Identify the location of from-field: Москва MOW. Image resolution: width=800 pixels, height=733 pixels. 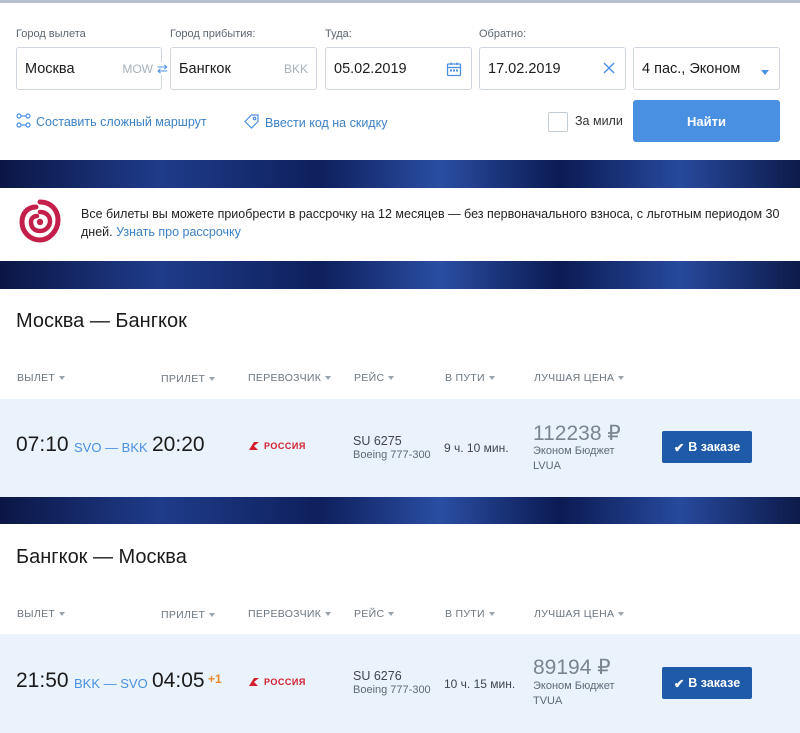
(89, 68).